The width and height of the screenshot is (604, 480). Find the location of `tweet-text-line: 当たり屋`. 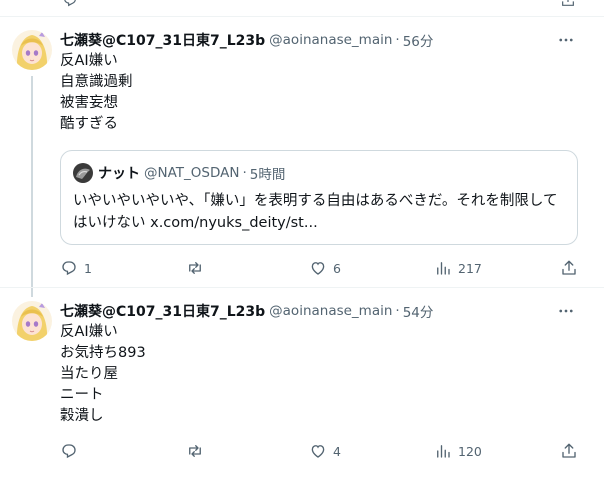

tweet-text-line: 当たり屋 is located at coordinates (89, 374).